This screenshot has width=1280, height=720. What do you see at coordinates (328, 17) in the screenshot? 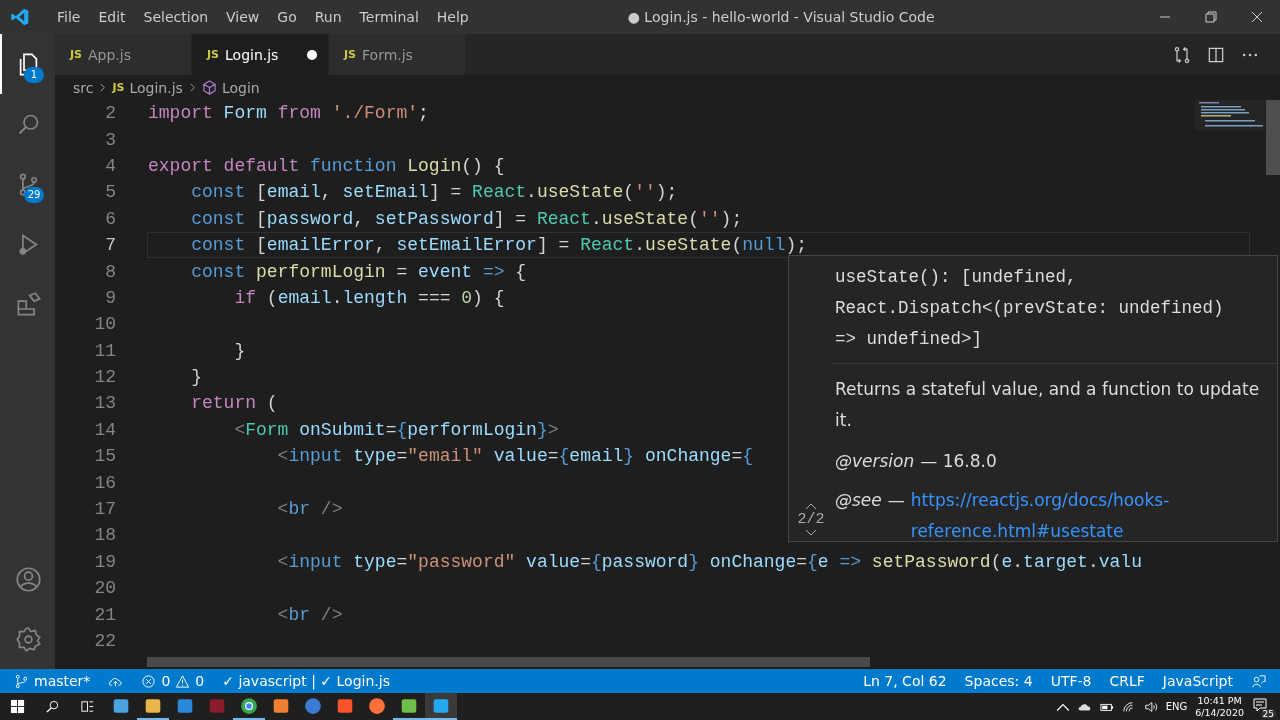
I see `menu-item: Run` at bounding box center [328, 17].